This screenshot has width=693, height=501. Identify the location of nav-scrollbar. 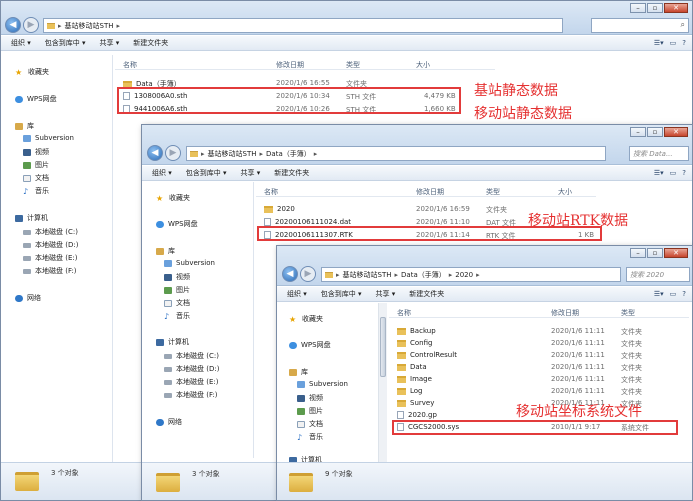
(382, 383).